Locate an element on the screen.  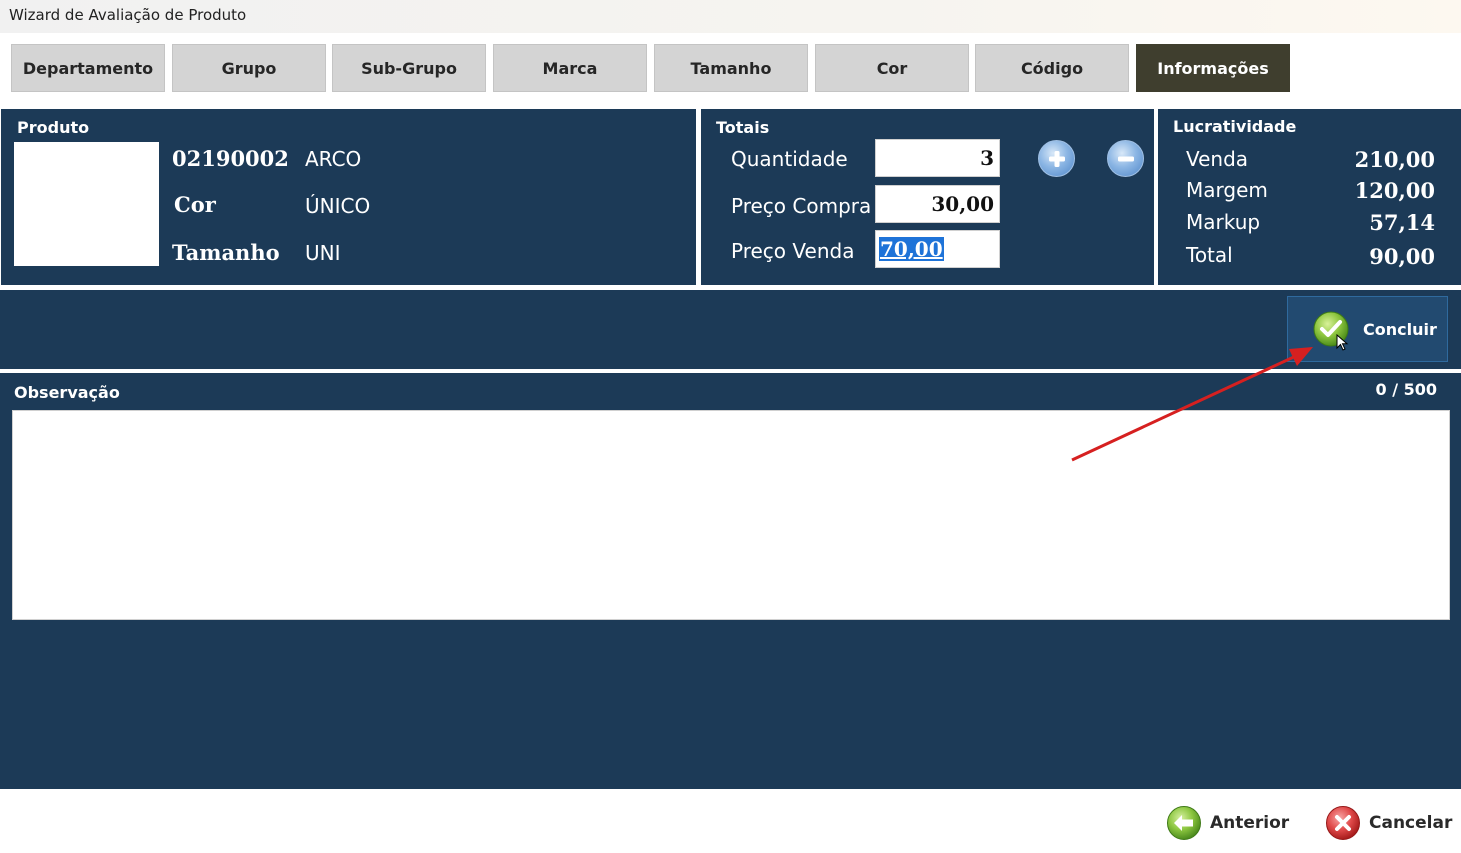
margem-value: 120,00 is located at coordinates (1394, 190).